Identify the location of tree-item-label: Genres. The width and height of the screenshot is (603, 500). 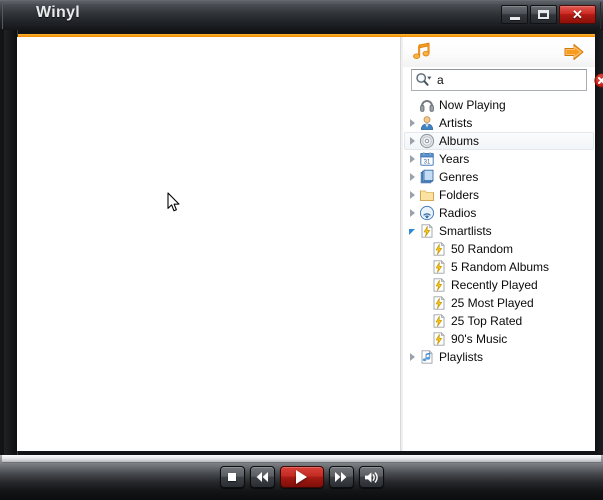
(459, 177).